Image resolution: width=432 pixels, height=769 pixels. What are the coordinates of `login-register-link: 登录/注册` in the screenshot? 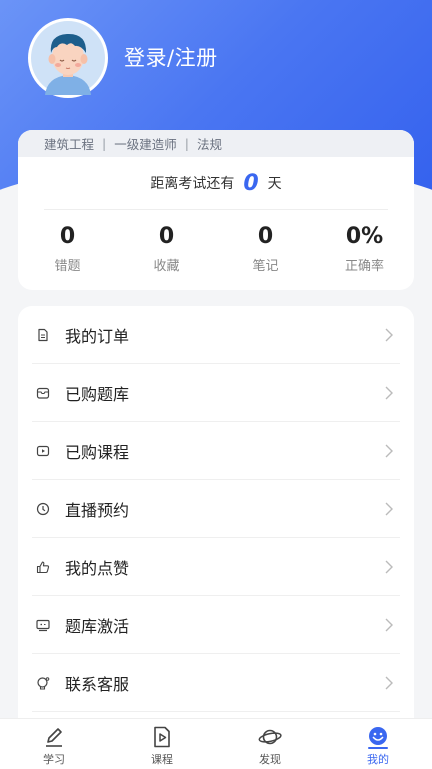 It's located at (171, 57).